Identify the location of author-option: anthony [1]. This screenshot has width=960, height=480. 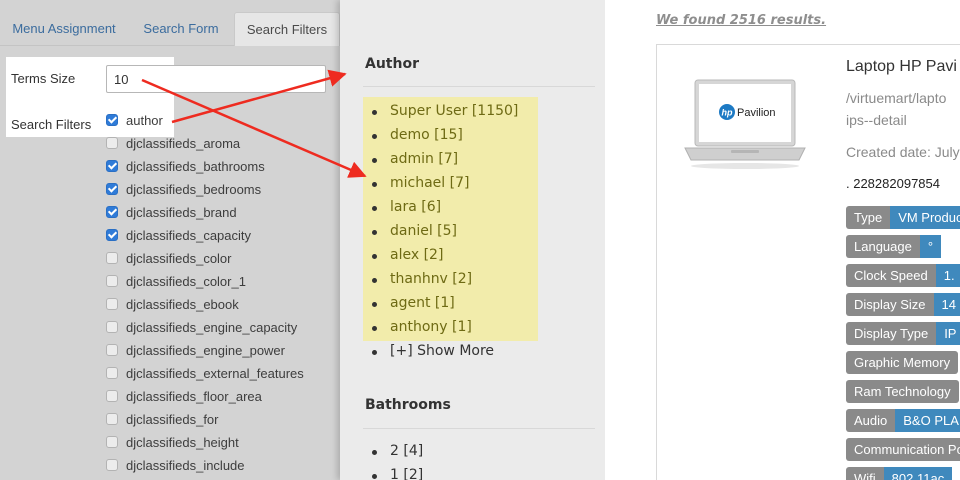
(431, 327).